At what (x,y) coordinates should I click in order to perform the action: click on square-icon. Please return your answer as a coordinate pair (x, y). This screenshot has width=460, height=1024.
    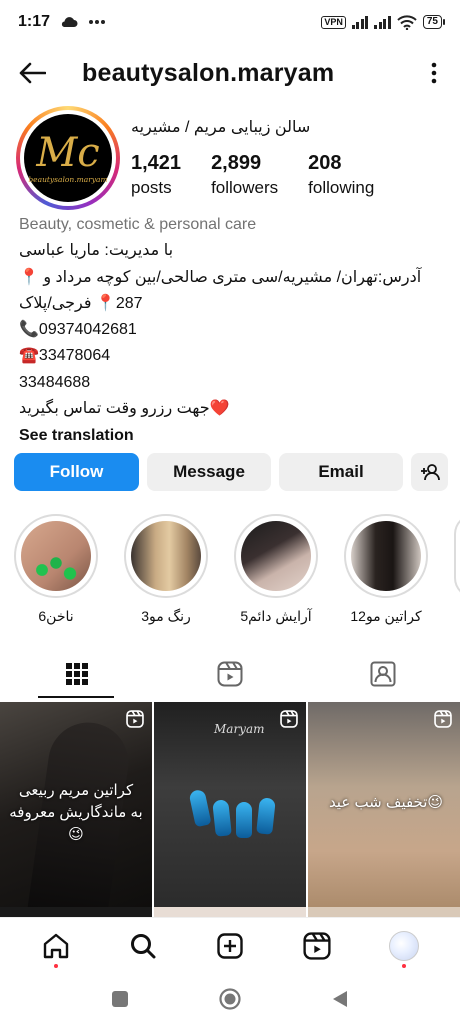
    Looking at the image, I should click on (120, 998).